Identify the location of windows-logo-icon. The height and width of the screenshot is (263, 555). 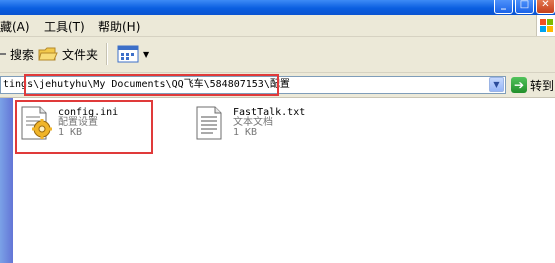
(545, 25).